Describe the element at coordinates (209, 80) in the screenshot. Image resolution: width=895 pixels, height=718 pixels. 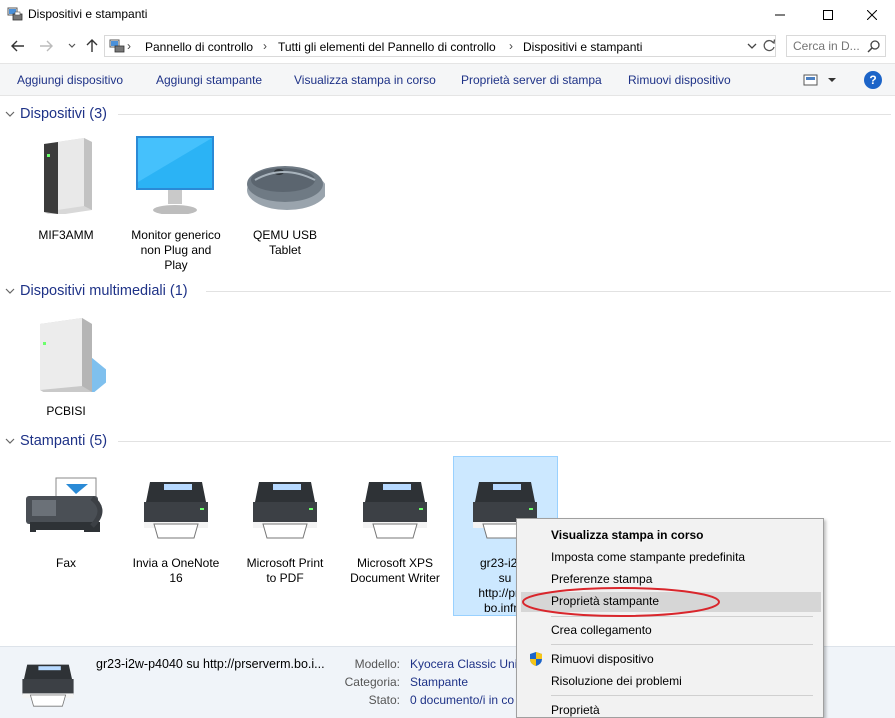
I see `add-printer-button: Aggiungi stampante` at that location.